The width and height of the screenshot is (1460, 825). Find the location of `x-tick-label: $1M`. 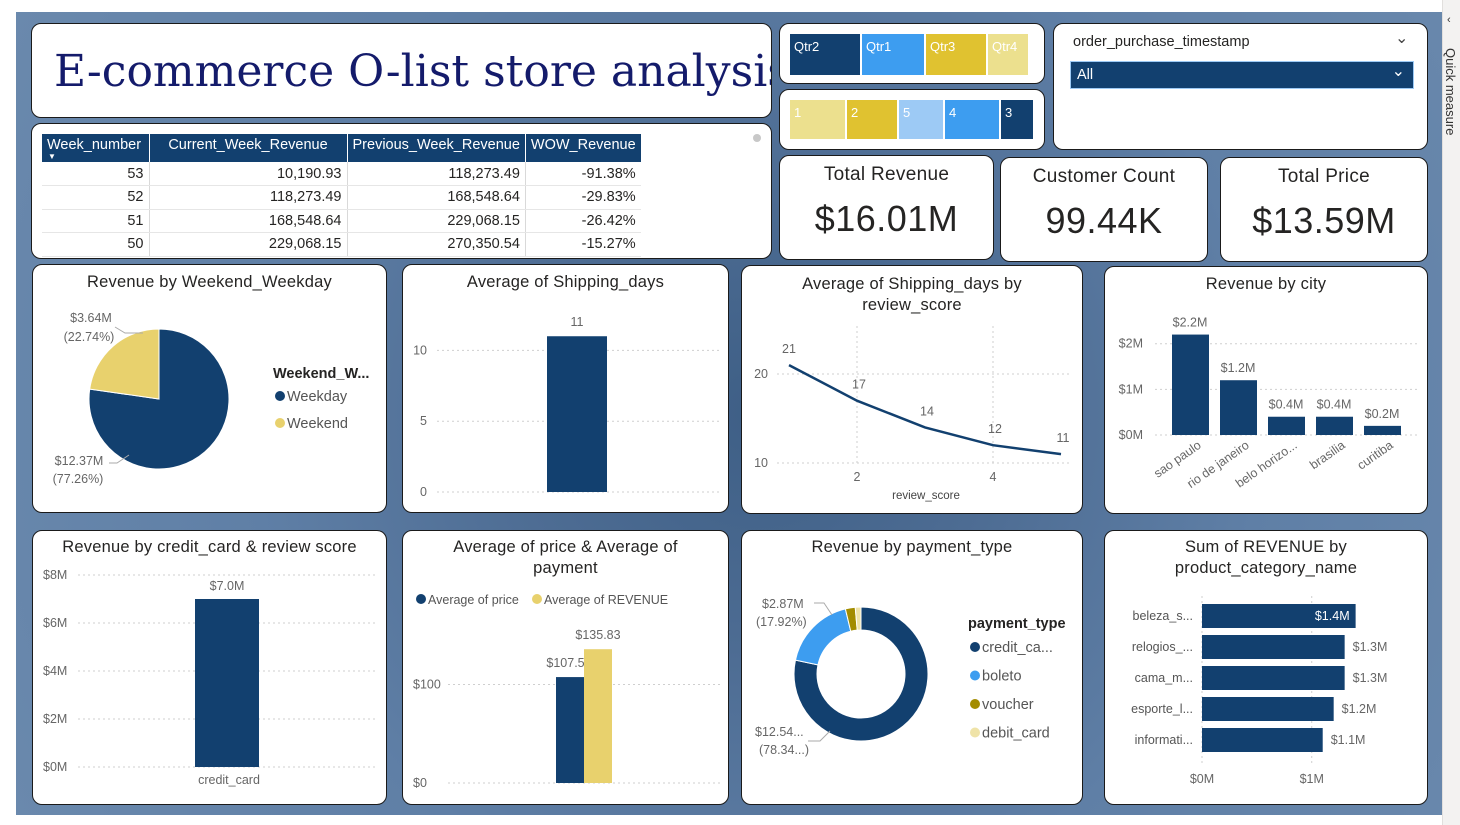

x-tick-label: $1M is located at coordinates (1312, 779).